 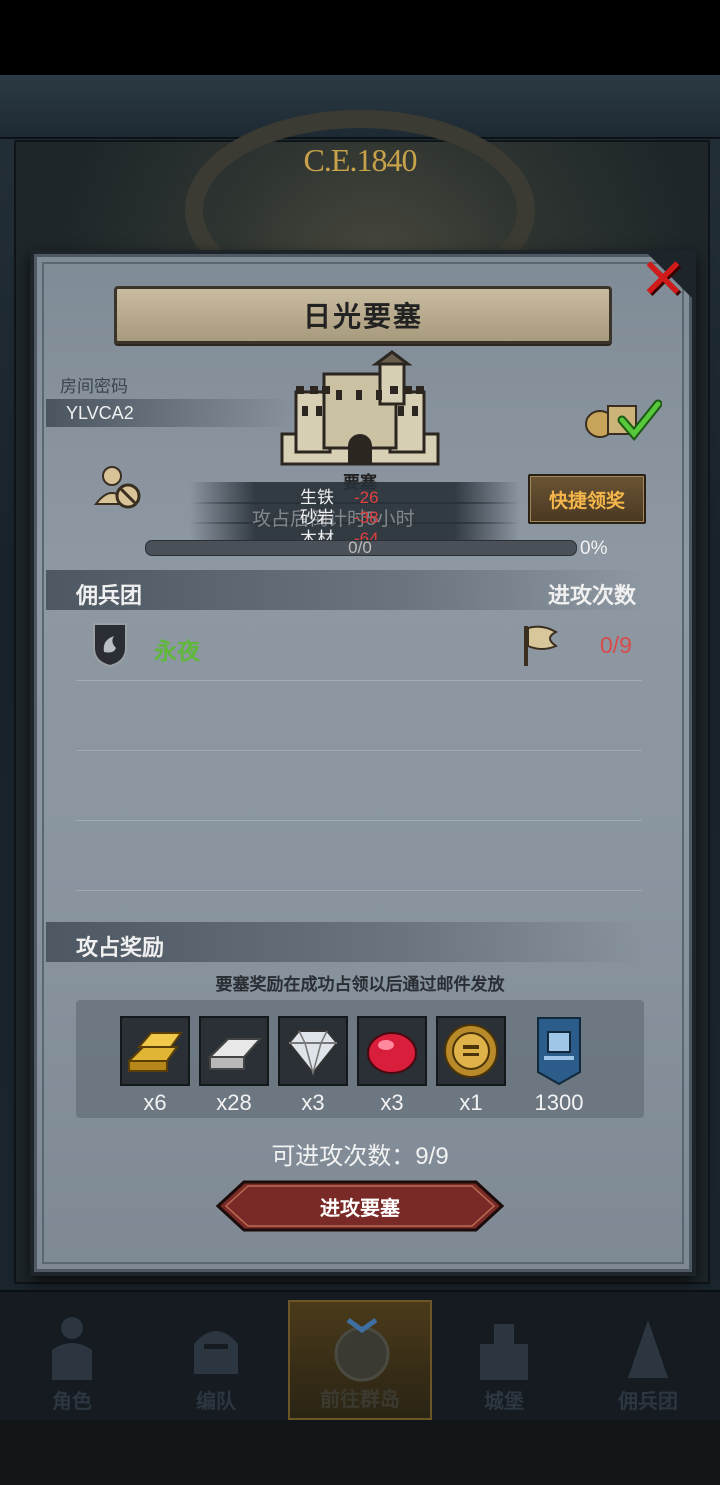 I want to click on ruby-icon, so click(x=392, y=1053).